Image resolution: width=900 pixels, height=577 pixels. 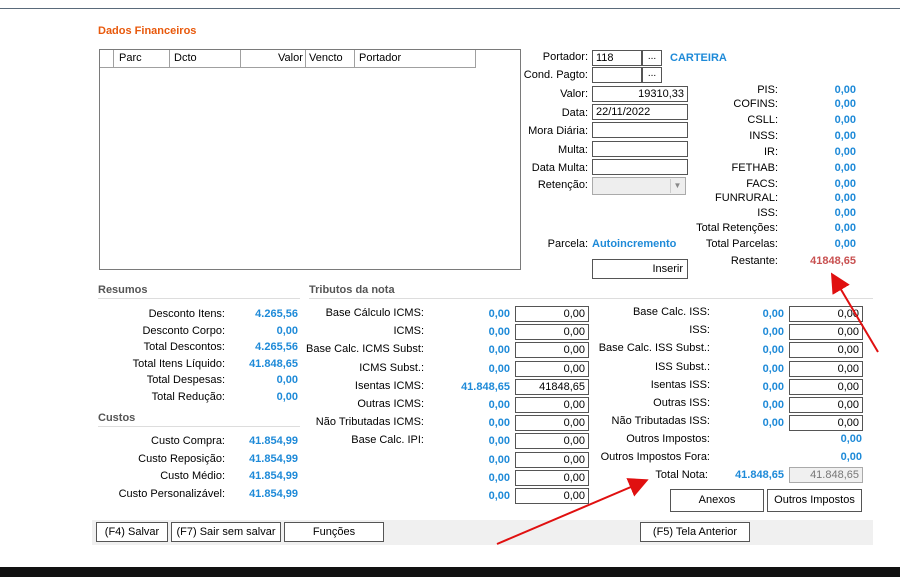 I want to click on arrow-to-total-nota, so click(x=572, y=511).